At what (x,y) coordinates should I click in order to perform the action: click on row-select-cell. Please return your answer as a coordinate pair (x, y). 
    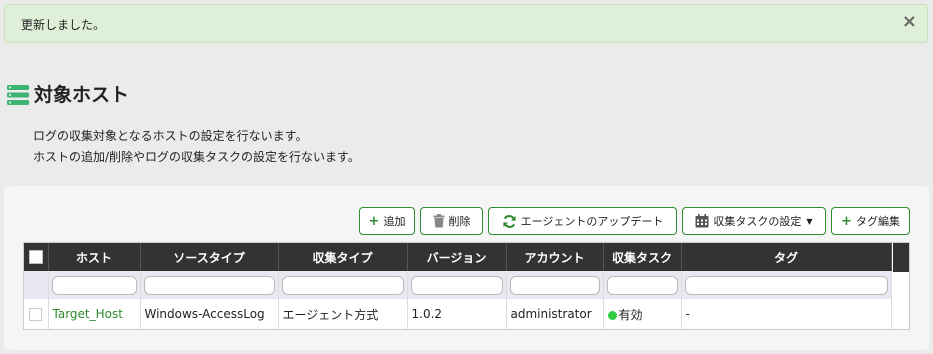
    Looking at the image, I should click on (36, 314).